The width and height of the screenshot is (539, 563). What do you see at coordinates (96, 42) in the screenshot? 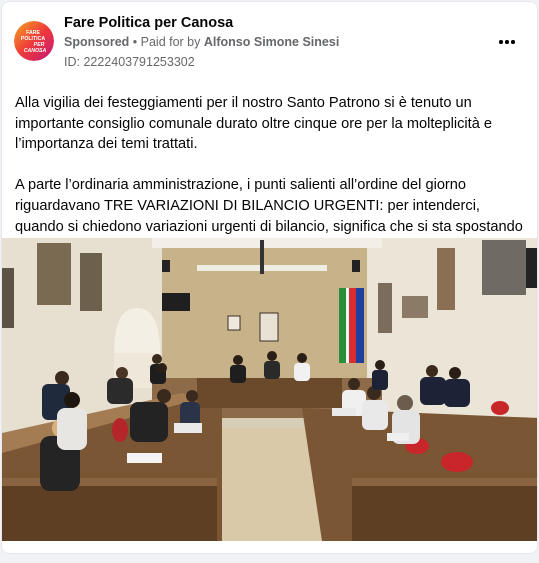
I see `sponsored-label: Sponsored` at bounding box center [96, 42].